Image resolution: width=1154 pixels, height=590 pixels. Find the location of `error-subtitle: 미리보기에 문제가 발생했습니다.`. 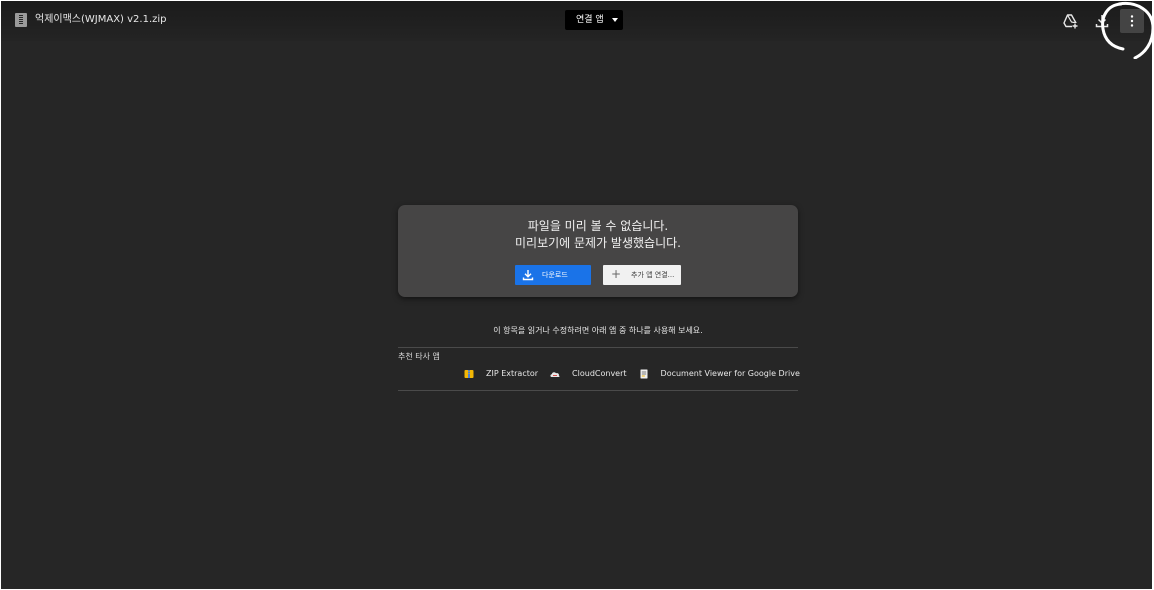

error-subtitle: 미리보기에 문제가 발생했습니다. is located at coordinates (597, 243).